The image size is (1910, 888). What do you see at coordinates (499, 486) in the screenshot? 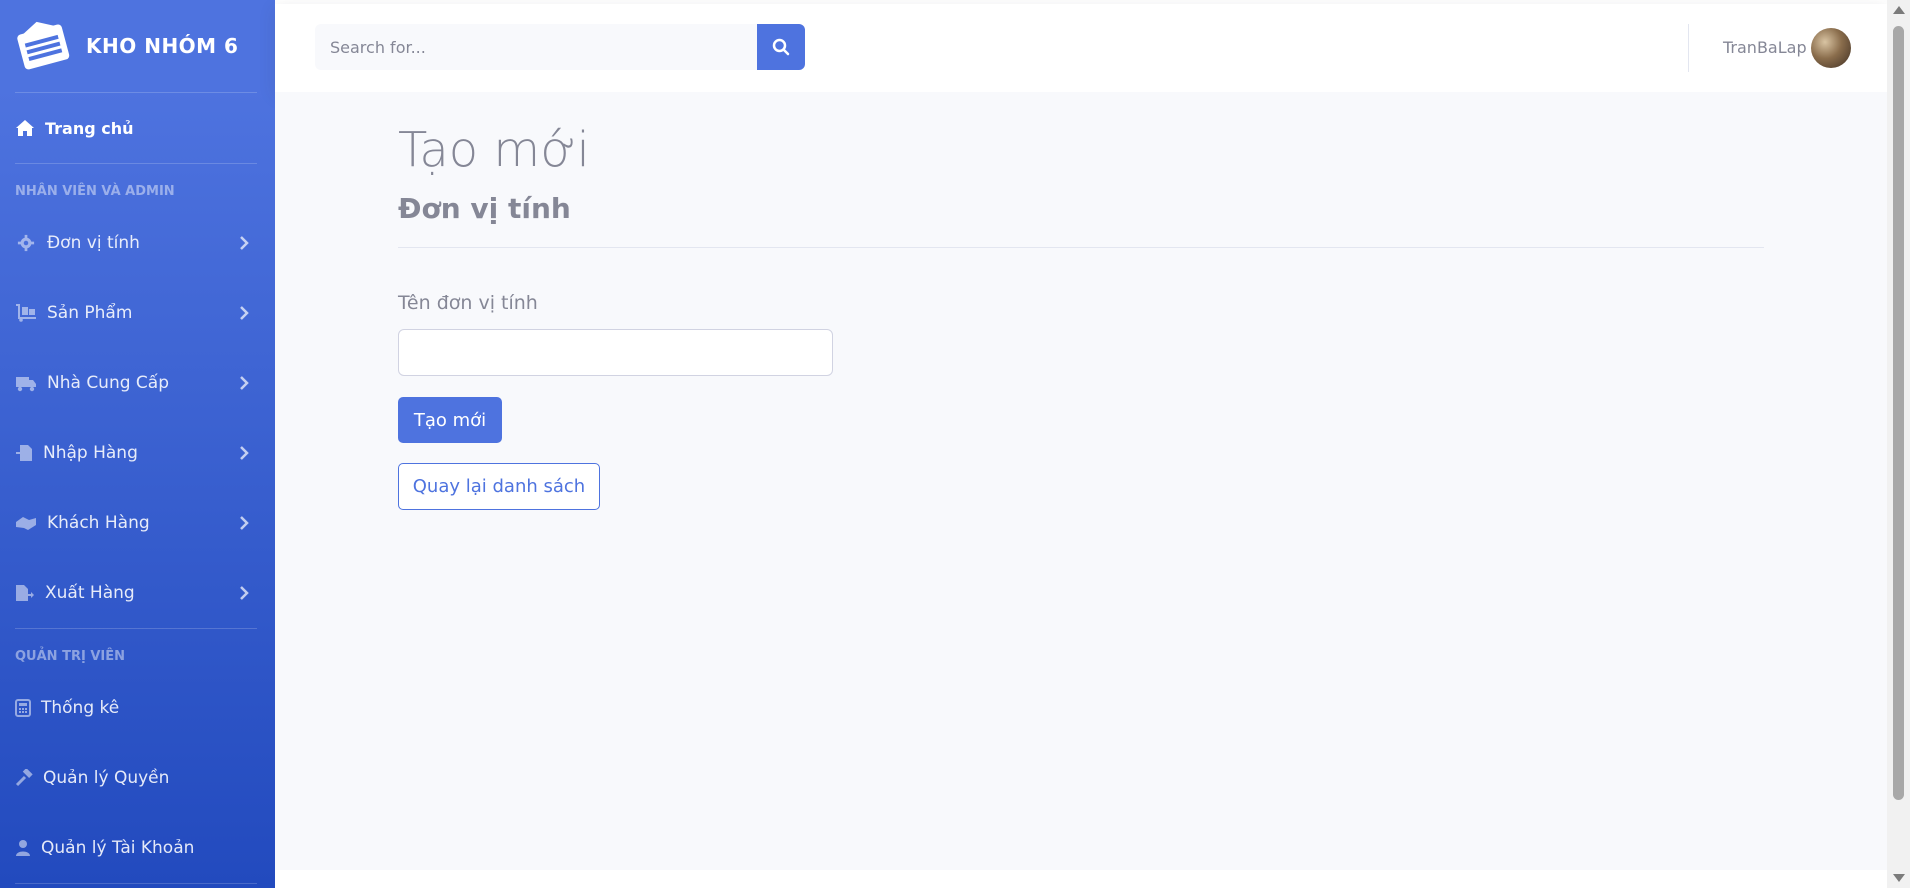
I see `back-to-list-button: Quay lại danh sách` at bounding box center [499, 486].